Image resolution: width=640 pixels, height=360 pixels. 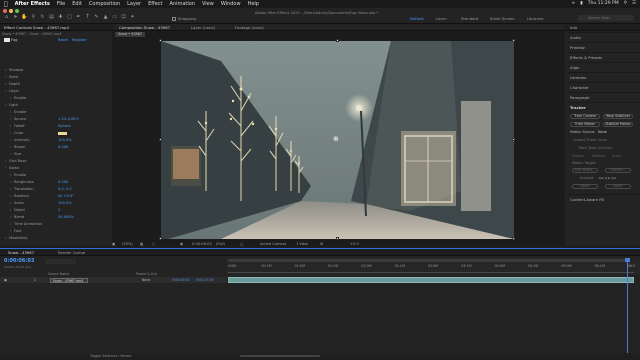 What do you see at coordinates (625, 3) in the screenshot?
I see `search-icon: ⚲` at bounding box center [625, 3].